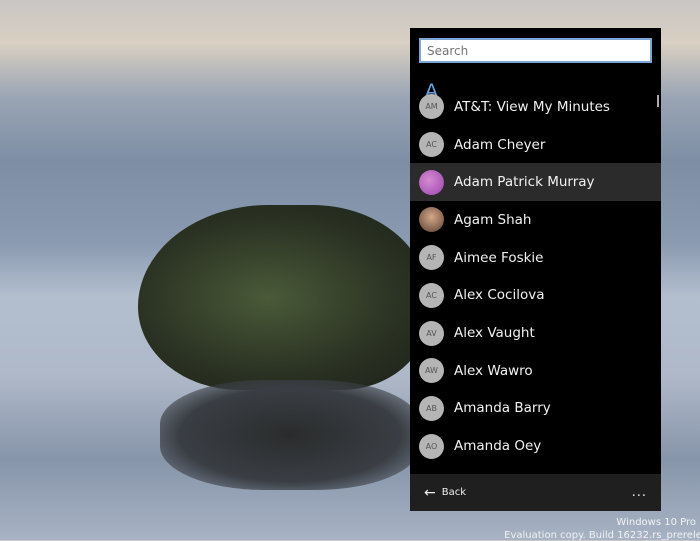  I want to click on wallpaper-rock, so click(283, 297).